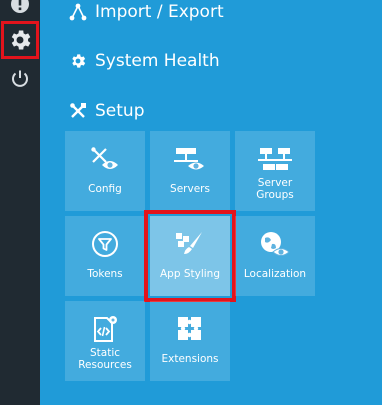 This screenshot has height=405, width=382. Describe the element at coordinates (157, 61) in the screenshot. I see `system-health-label: System Health` at that location.